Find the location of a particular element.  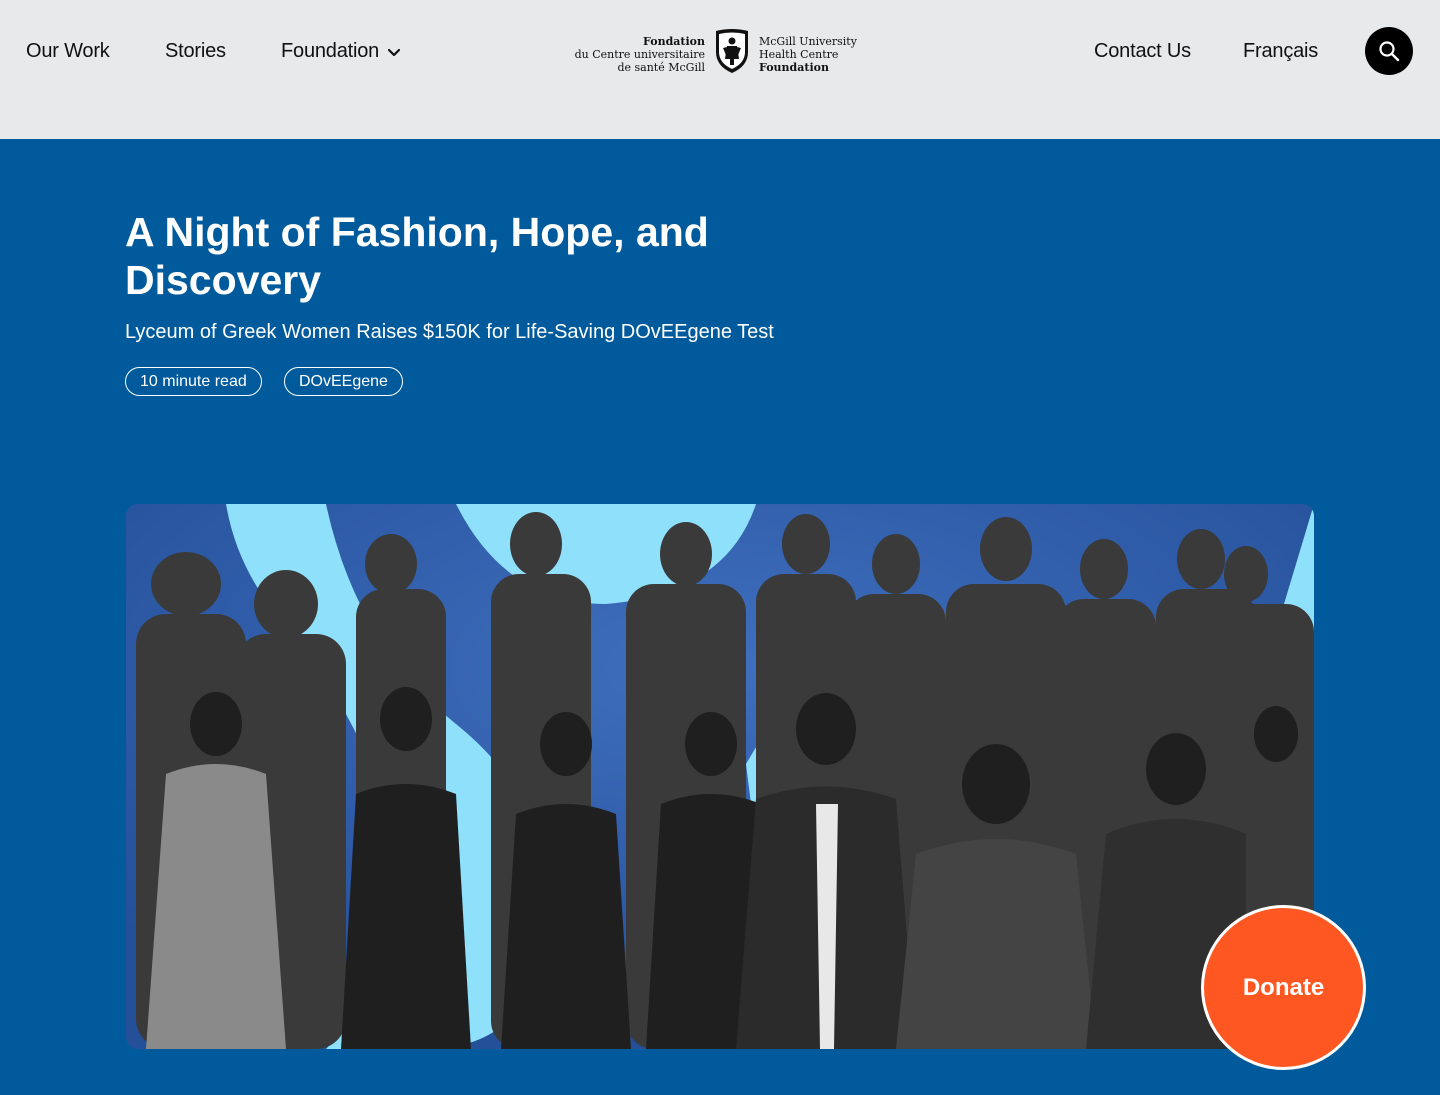

search-button is located at coordinates (1389, 51).